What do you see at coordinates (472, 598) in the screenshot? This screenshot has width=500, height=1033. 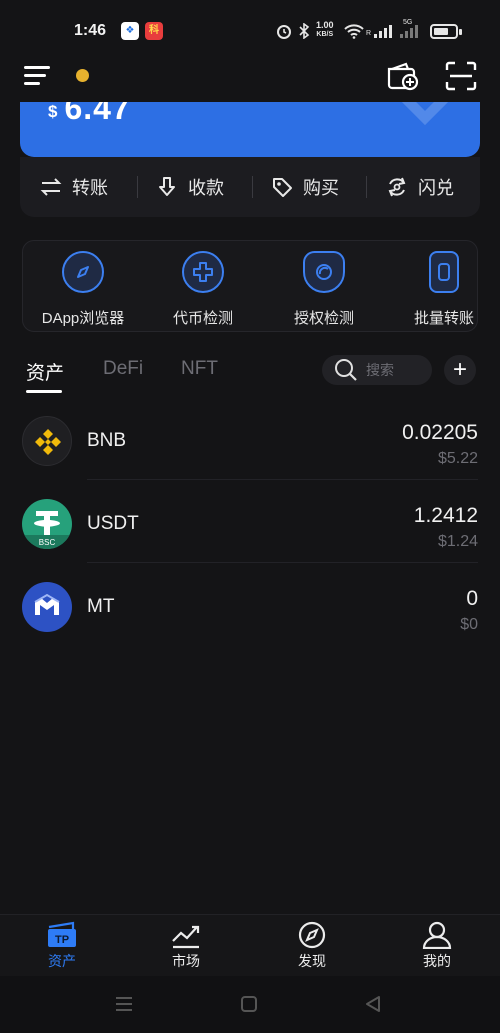 I see `token-amount: 0` at bounding box center [472, 598].